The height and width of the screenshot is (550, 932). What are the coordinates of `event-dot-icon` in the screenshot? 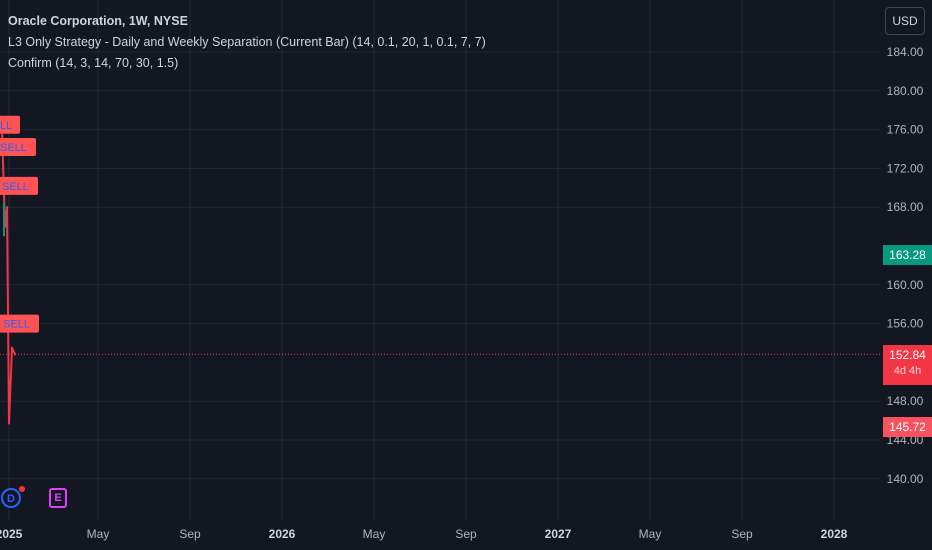 It's located at (22, 489).